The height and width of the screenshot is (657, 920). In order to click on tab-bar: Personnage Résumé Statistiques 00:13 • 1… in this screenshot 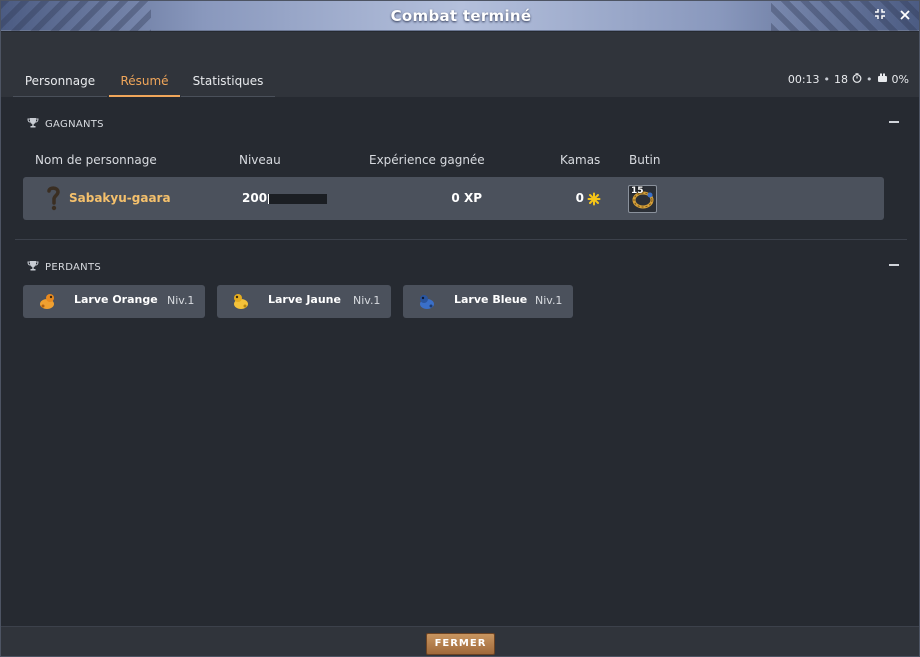, I will do `click(460, 64)`.